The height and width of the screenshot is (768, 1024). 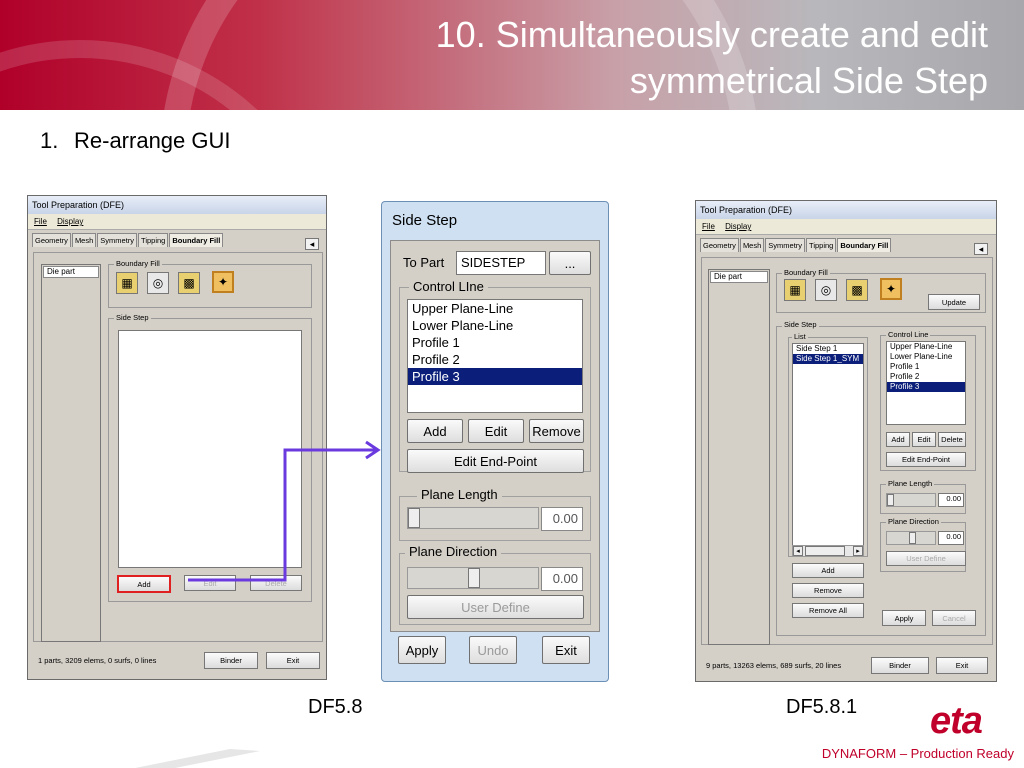 What do you see at coordinates (448, 286) in the screenshot?
I see `control-line-label: Control LIne` at bounding box center [448, 286].